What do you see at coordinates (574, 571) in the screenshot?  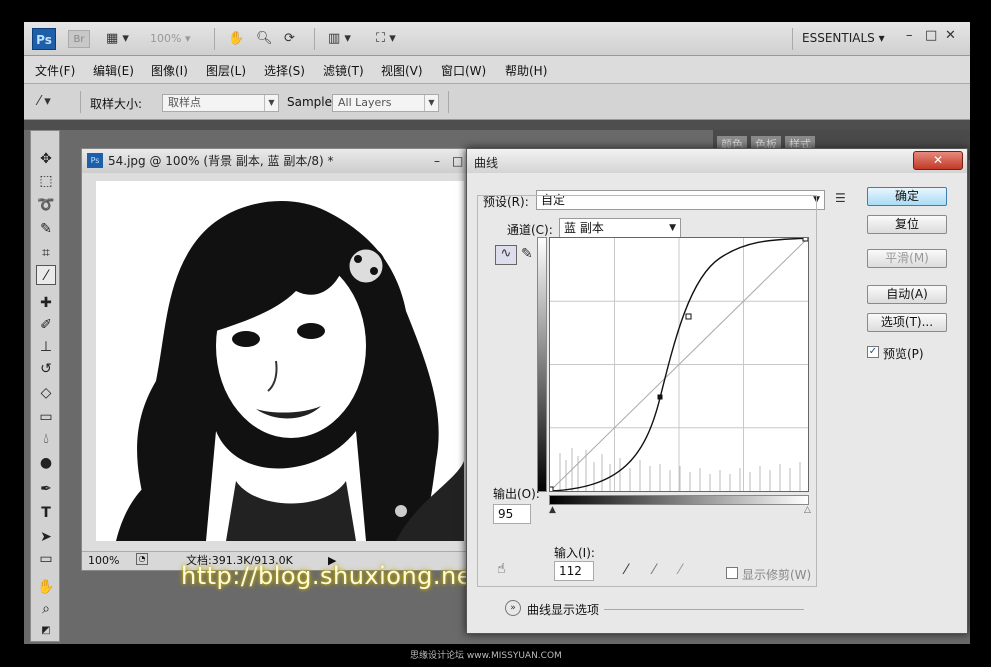 I see `input-field: 112` at bounding box center [574, 571].